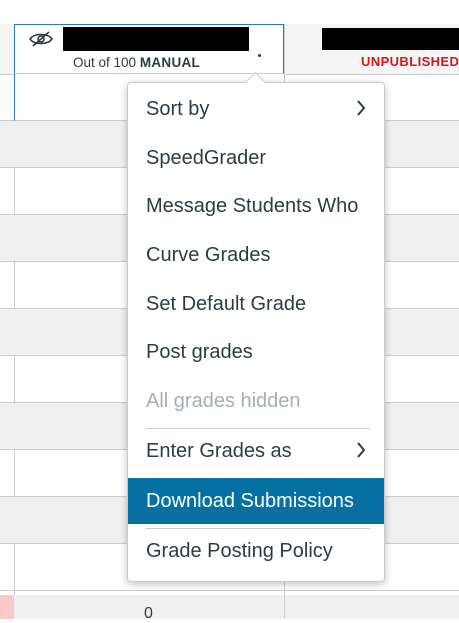 Image resolution: width=459 pixels, height=623 pixels. I want to click on next-assignment-header: UNPUBLISHED, so click(372, 49).